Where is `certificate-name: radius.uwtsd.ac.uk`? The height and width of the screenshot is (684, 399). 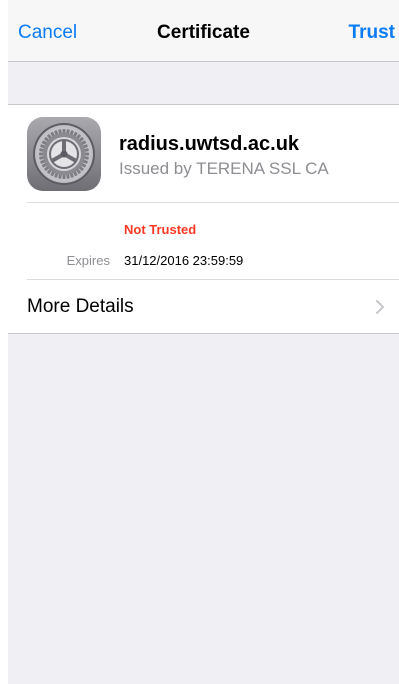 certificate-name: radius.uwtsd.ac.uk is located at coordinates (209, 144).